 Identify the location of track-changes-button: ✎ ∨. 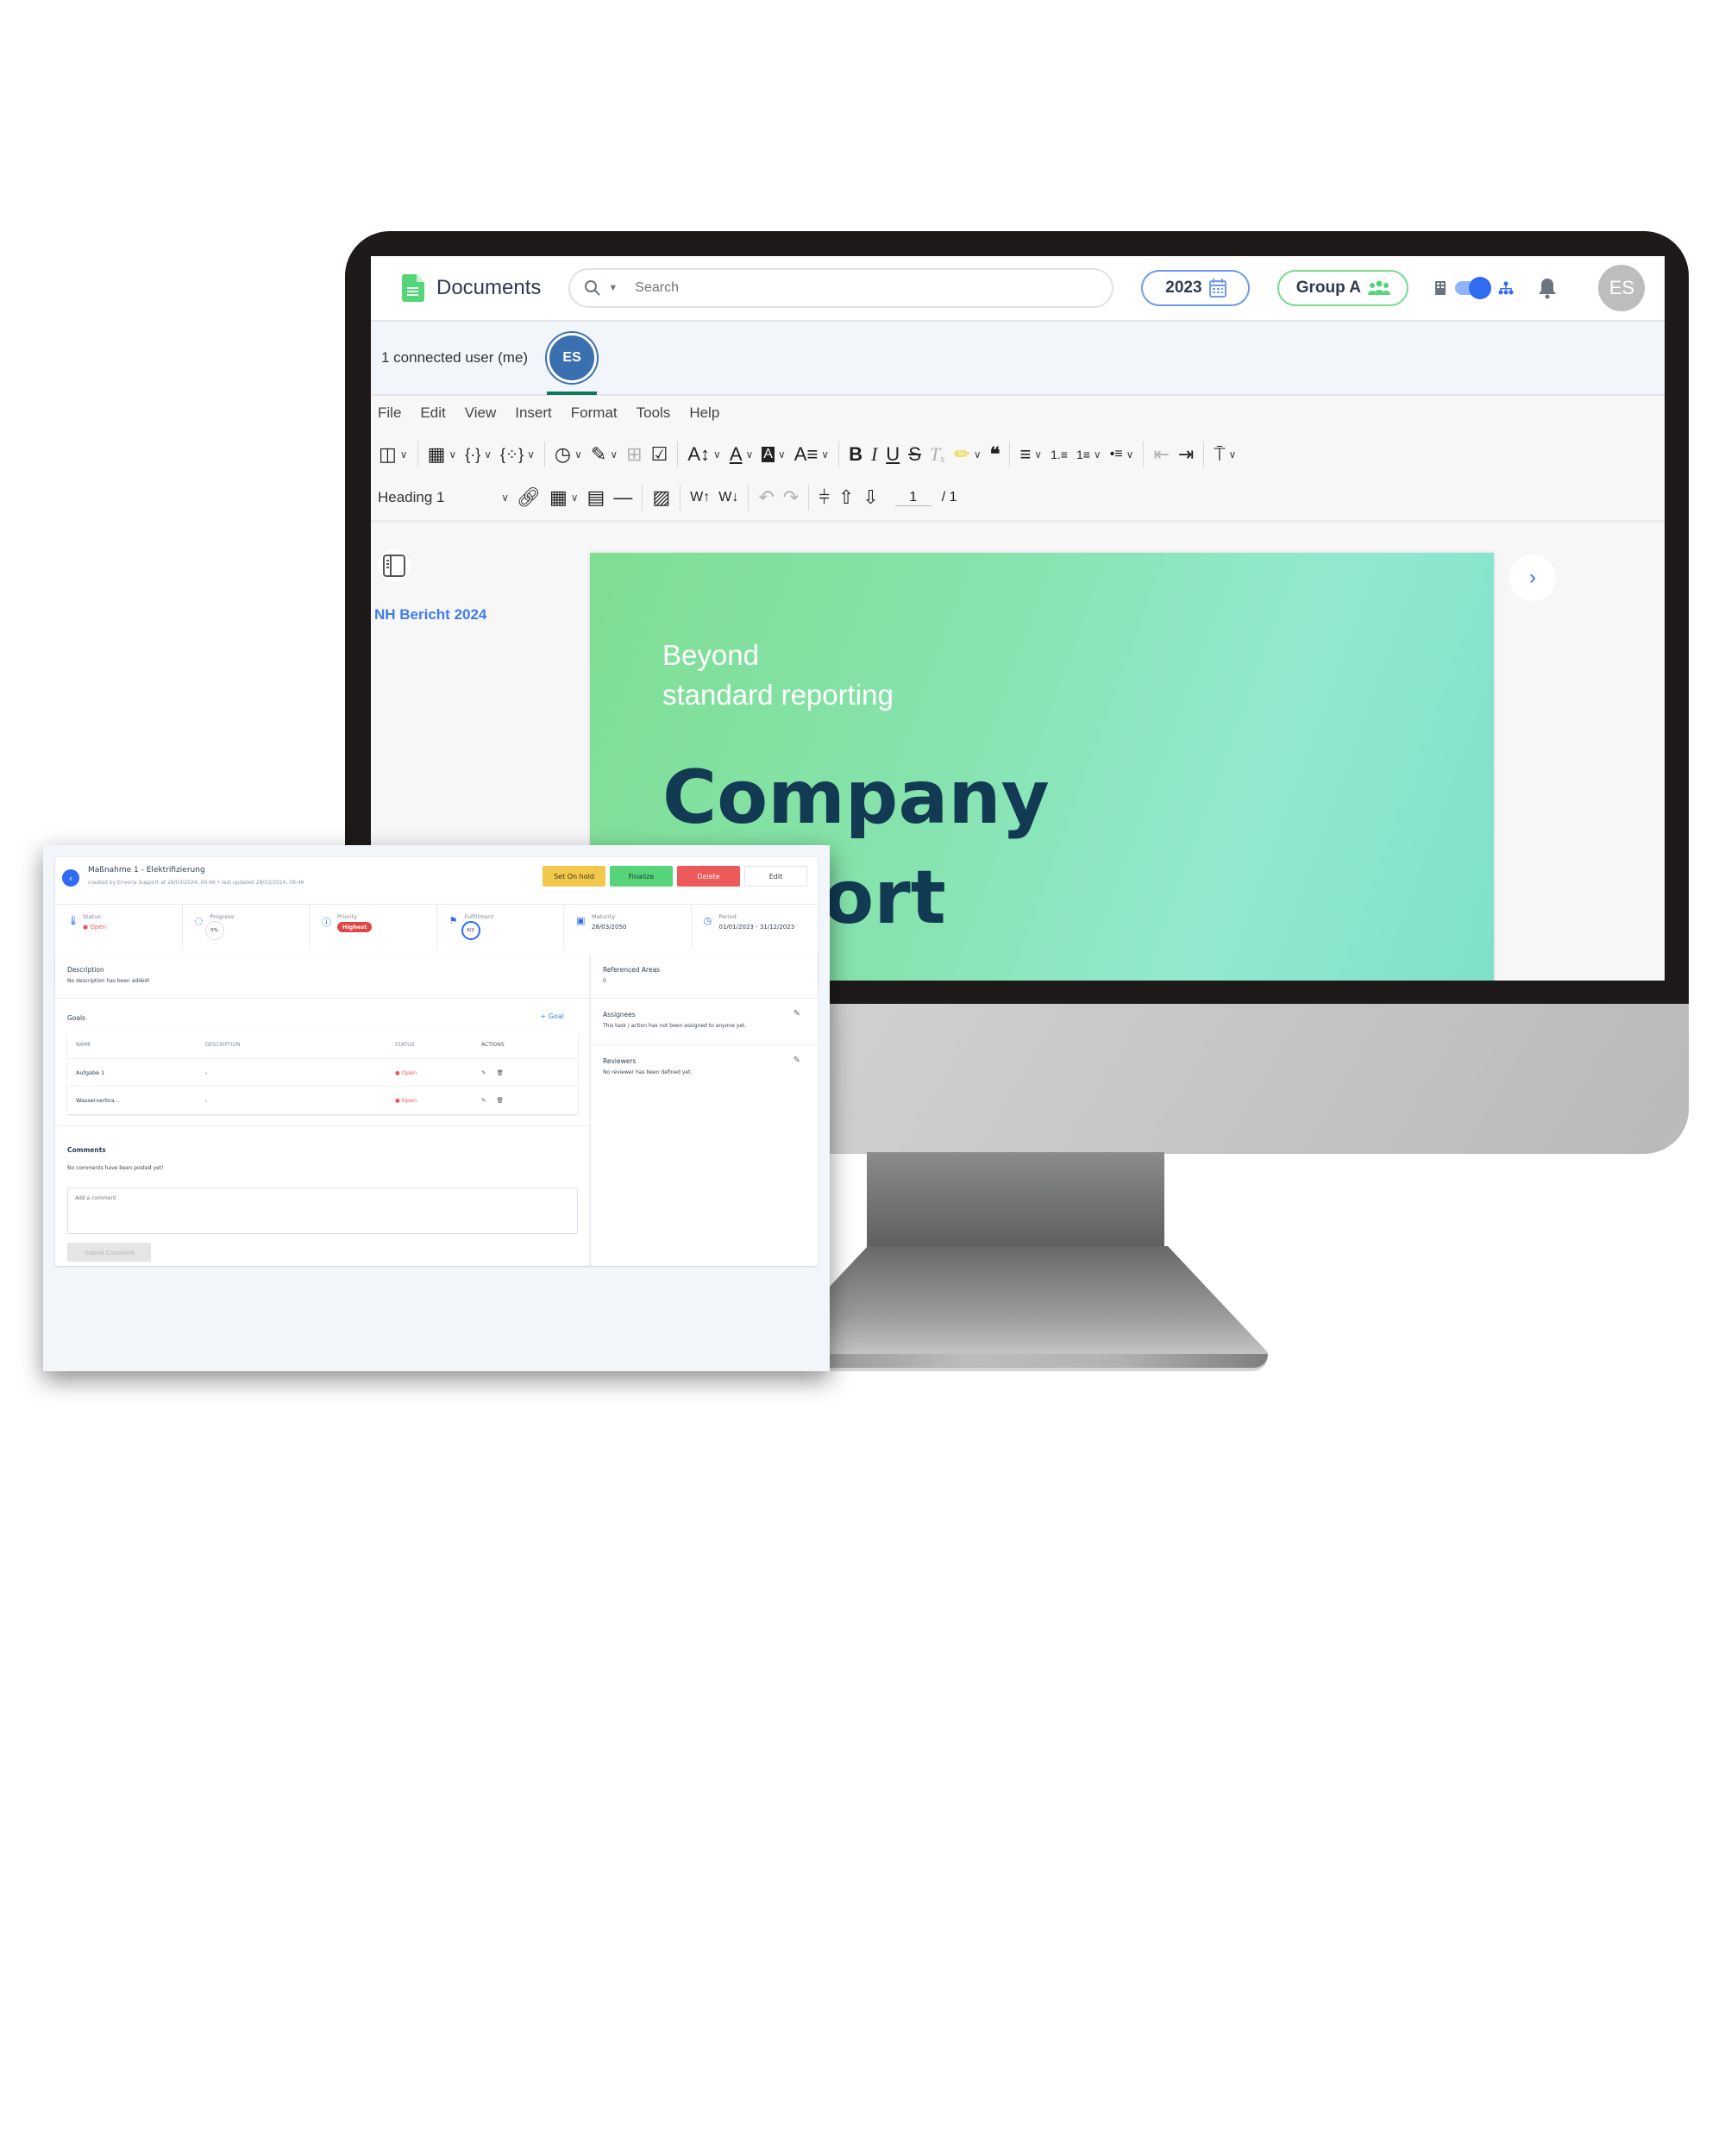
(604, 454).